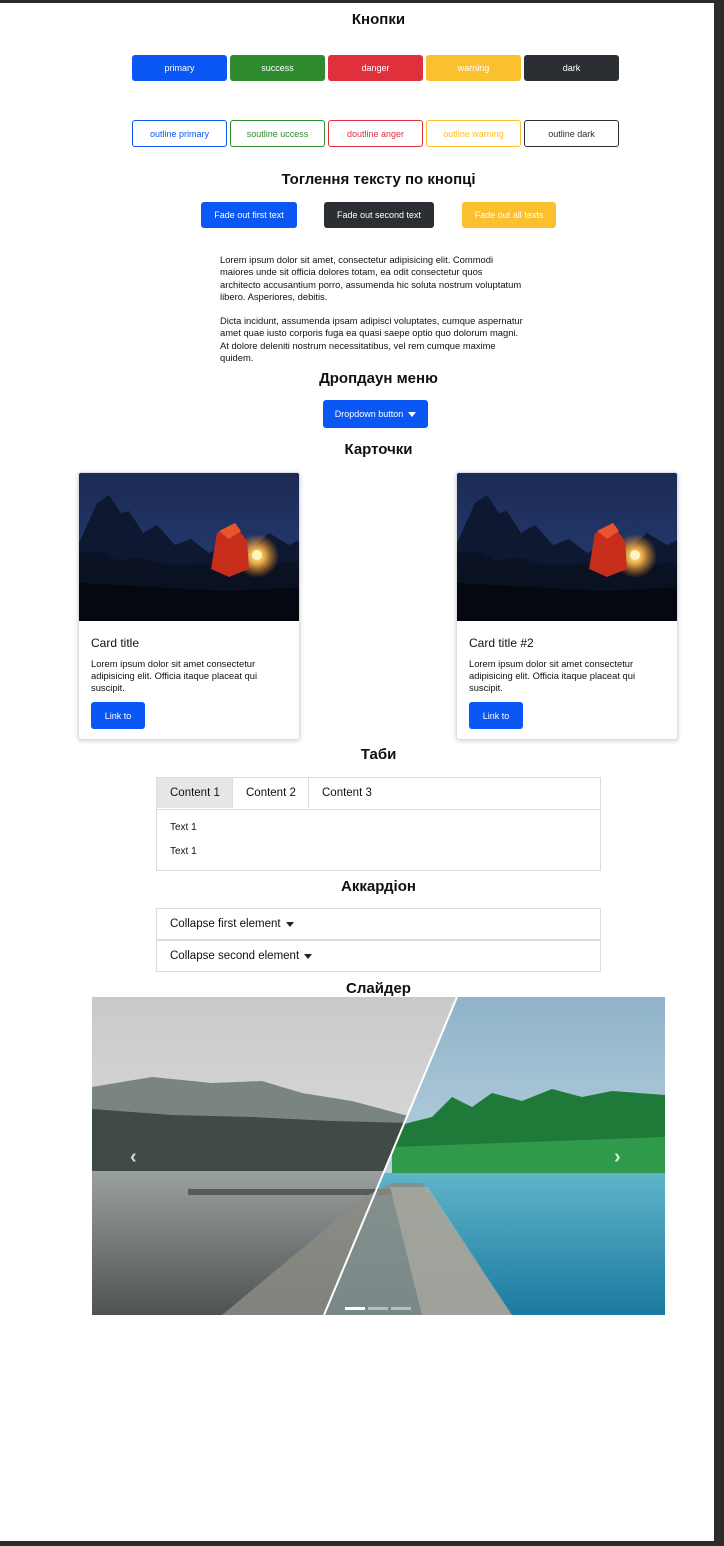  Describe the element at coordinates (378, 886) in the screenshot. I see `accordion-heading: Аккардіон` at that location.